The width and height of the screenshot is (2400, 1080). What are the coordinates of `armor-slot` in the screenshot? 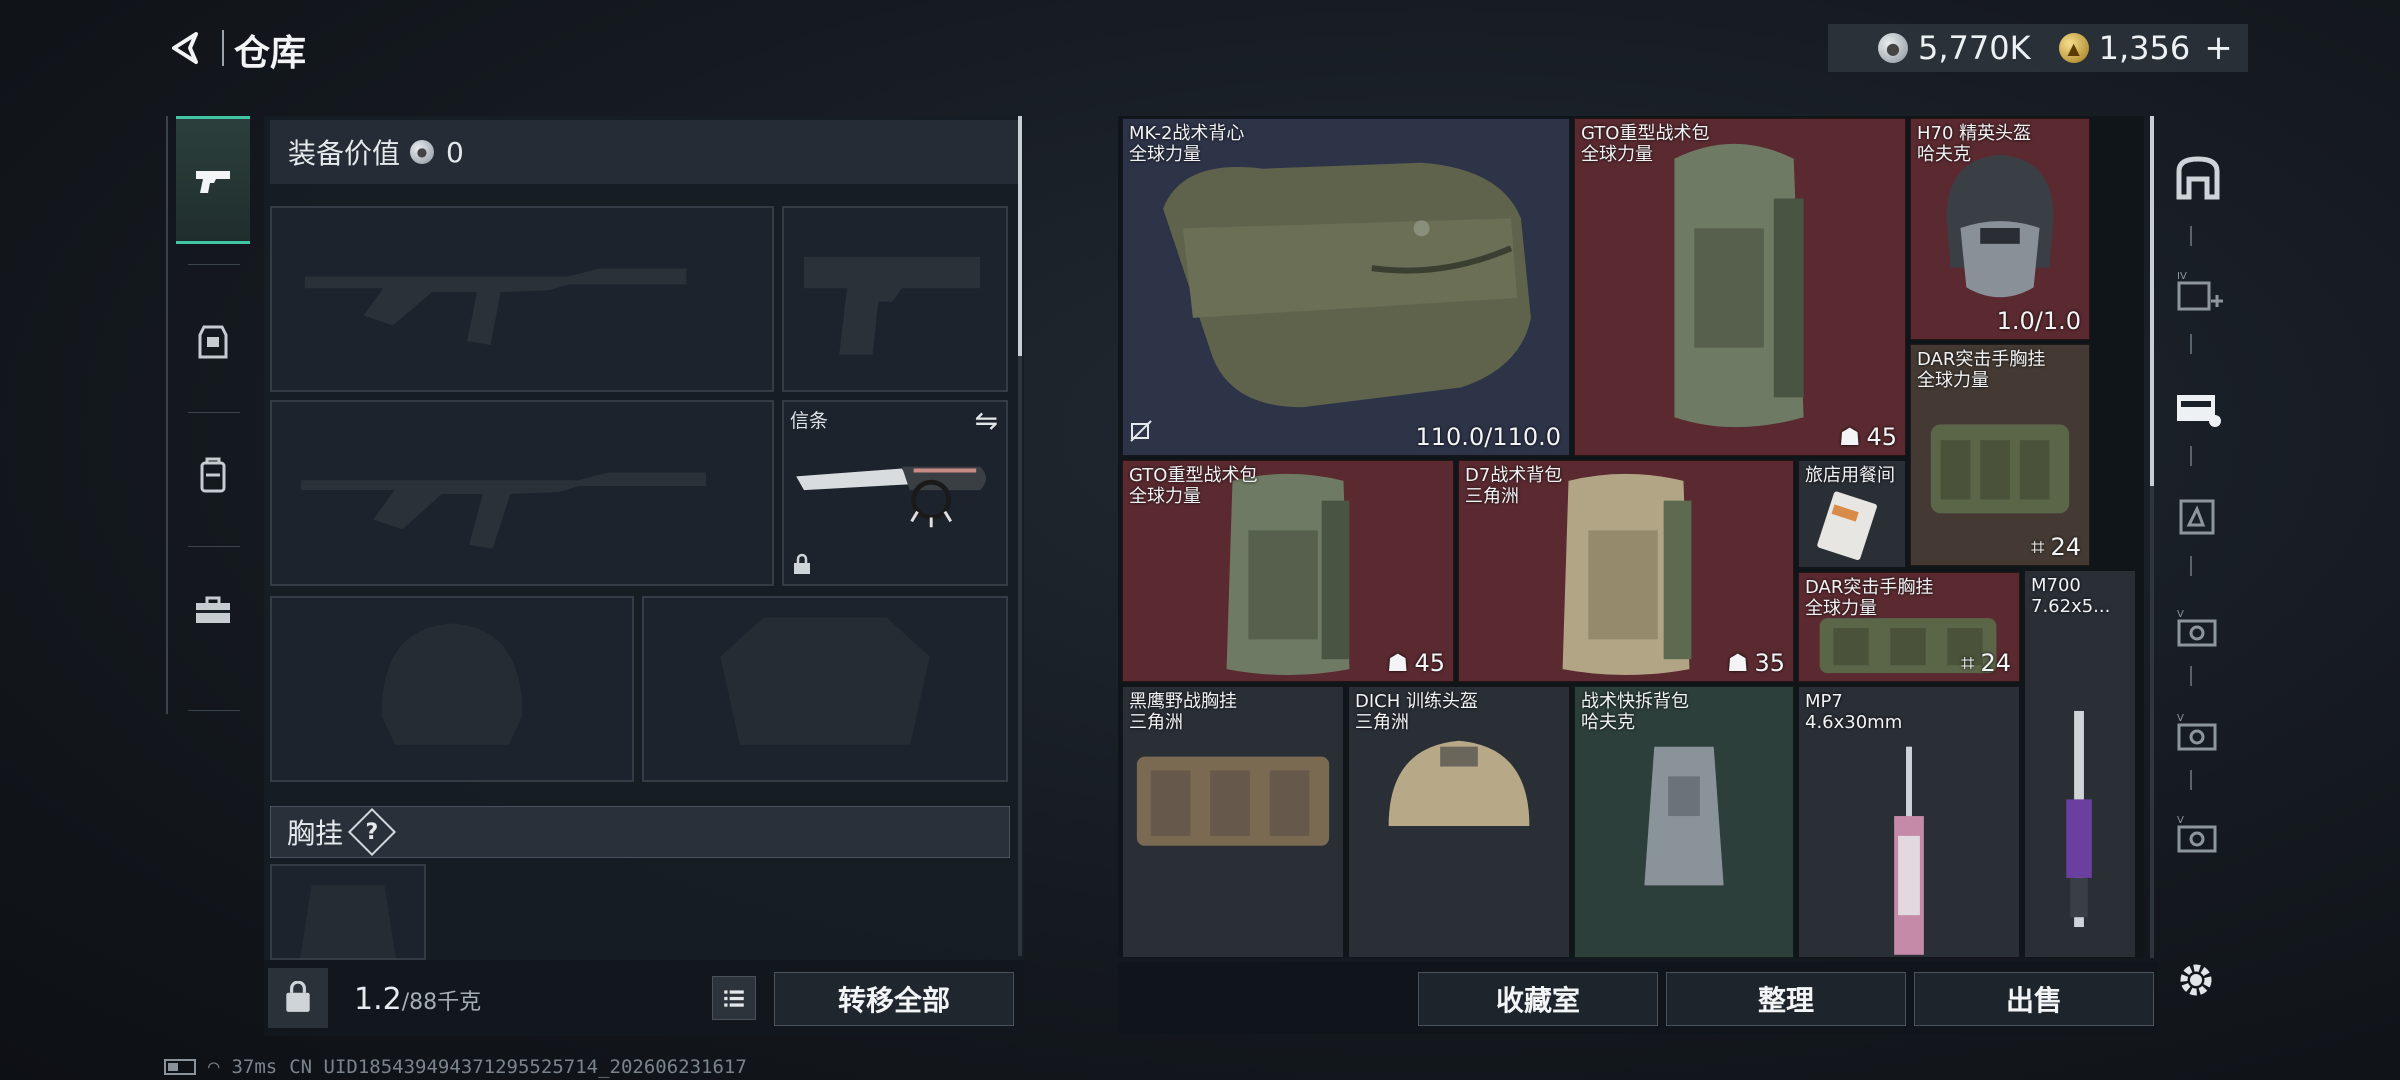 It's located at (825, 689).